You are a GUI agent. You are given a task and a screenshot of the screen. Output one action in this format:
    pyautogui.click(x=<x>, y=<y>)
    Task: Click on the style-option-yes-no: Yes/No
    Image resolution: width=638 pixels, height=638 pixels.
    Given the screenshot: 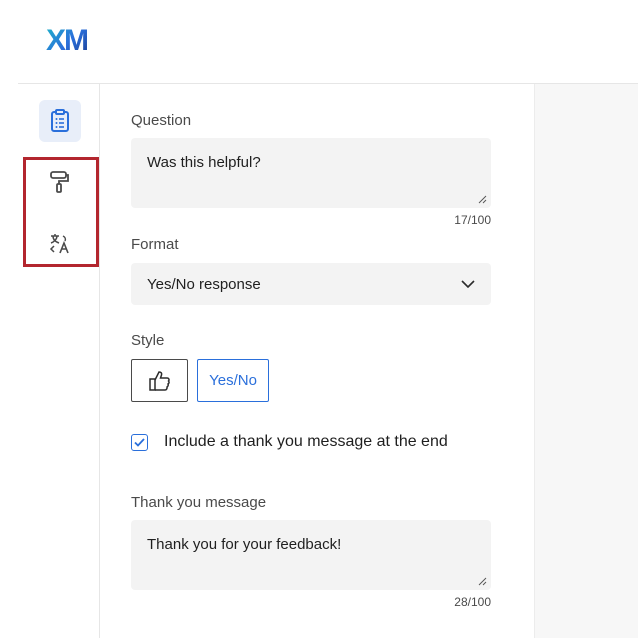 What is the action you would take?
    pyautogui.click(x=233, y=380)
    